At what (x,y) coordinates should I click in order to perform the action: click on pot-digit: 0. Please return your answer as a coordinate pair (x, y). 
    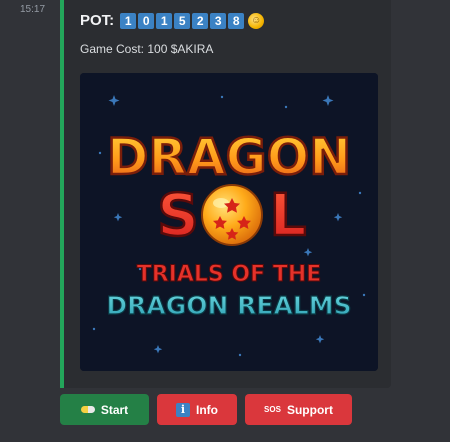
    Looking at the image, I should click on (146, 20).